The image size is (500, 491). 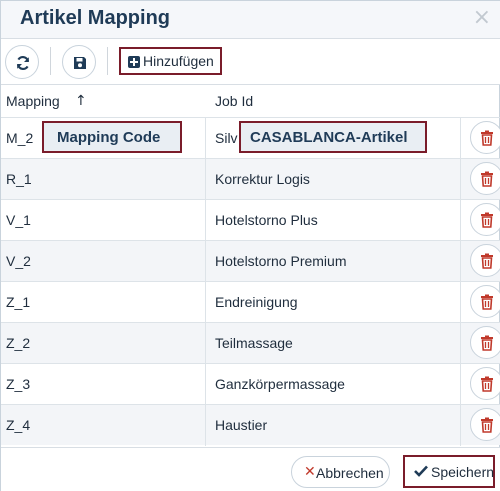 What do you see at coordinates (281, 261) in the screenshot?
I see `job-id-cell: Hotelstorno Premium` at bounding box center [281, 261].